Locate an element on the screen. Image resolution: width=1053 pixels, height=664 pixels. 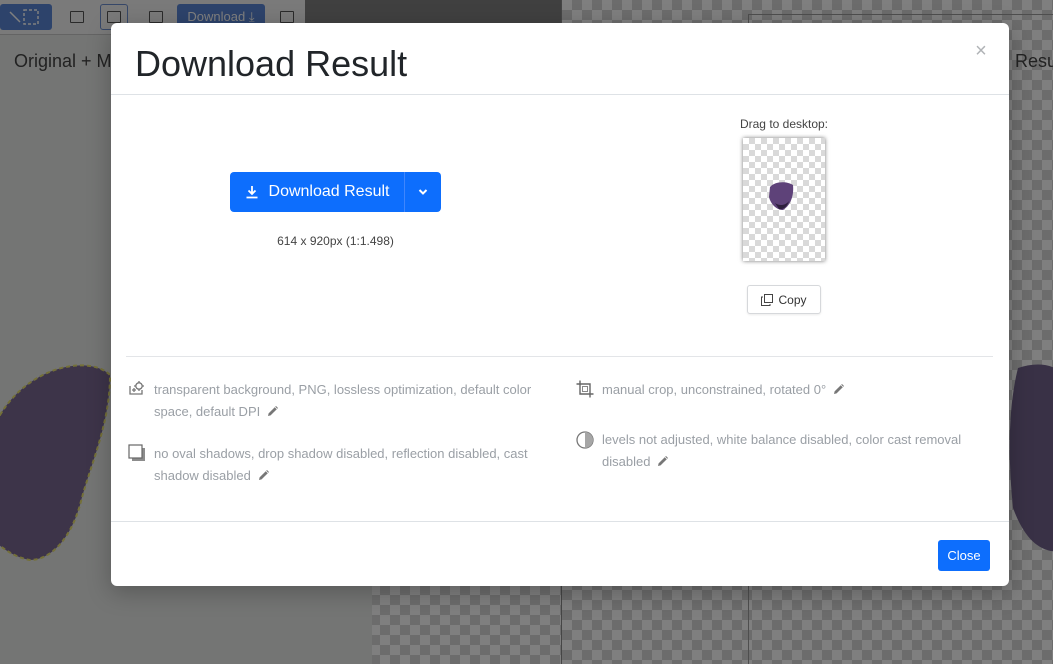
copy-label: Copy is located at coordinates (792, 299).